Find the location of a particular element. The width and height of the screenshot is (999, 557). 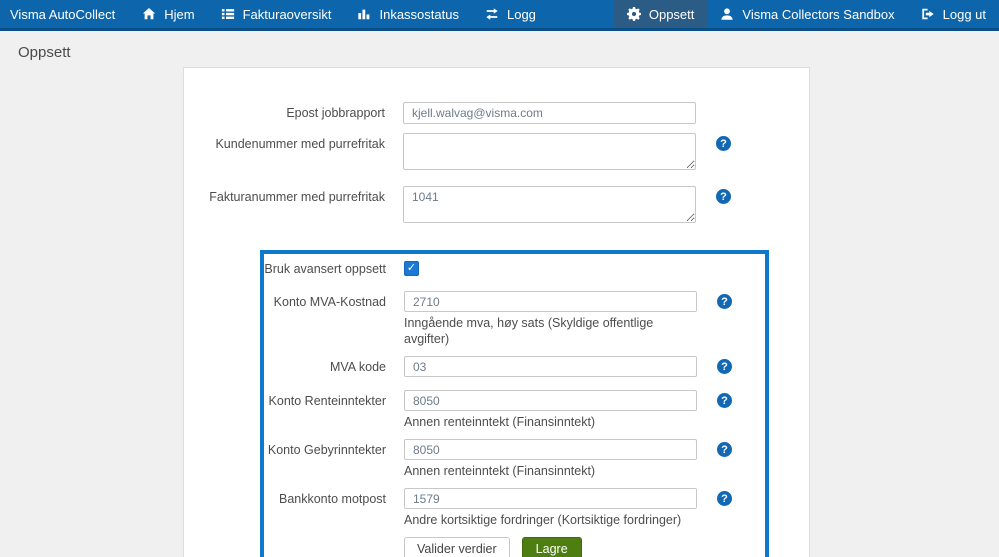

konto-gebyrinntekter-label: Konto Gebyrinntekter is located at coordinates (326, 450).